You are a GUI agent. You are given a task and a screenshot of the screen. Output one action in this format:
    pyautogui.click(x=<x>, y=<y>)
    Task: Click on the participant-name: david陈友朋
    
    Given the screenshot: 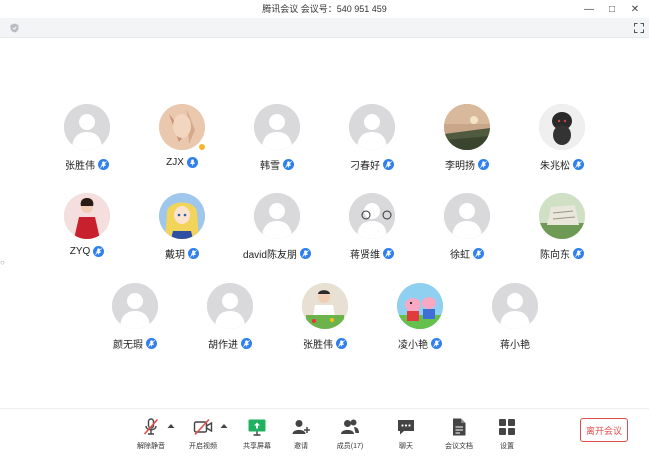 What is the action you would take?
    pyautogui.click(x=270, y=255)
    